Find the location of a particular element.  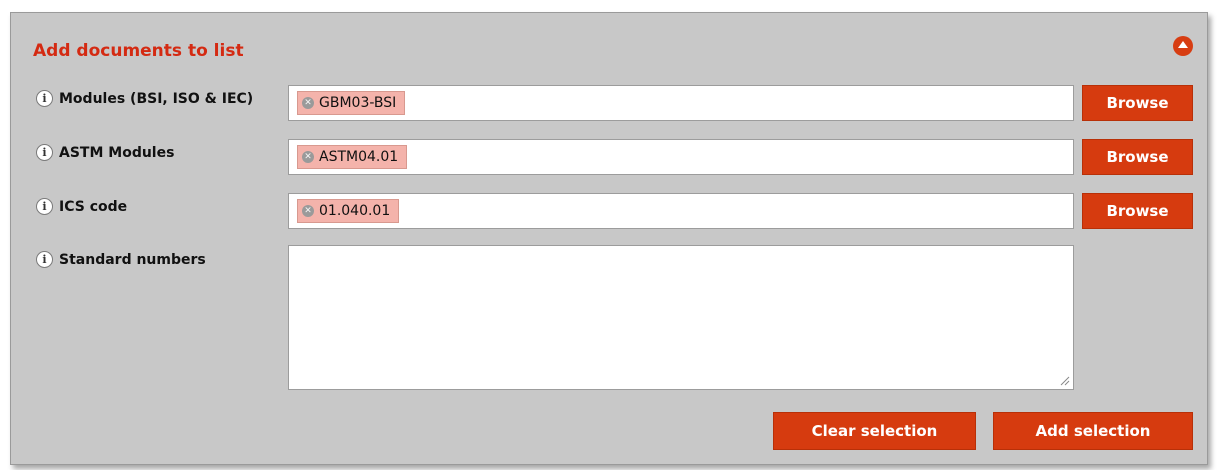

collapse-up-icon is located at coordinates (1183, 46).